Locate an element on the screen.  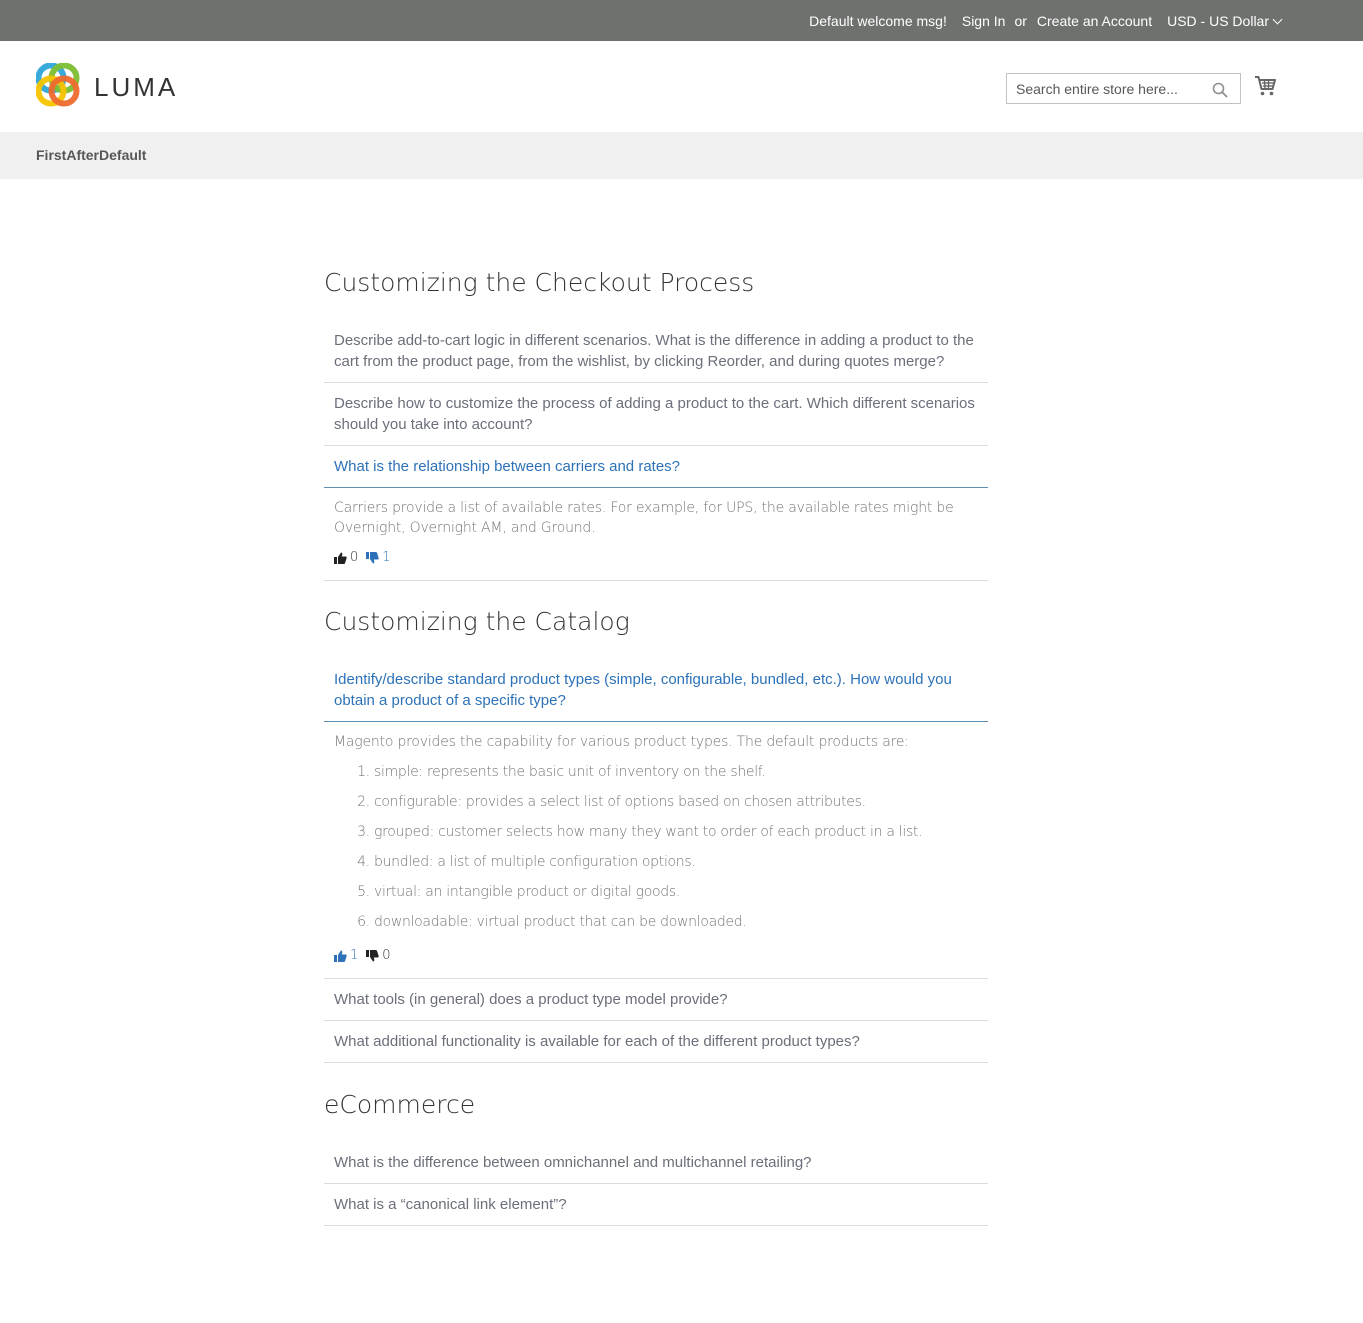
dislike-count: 1 is located at coordinates (386, 557).